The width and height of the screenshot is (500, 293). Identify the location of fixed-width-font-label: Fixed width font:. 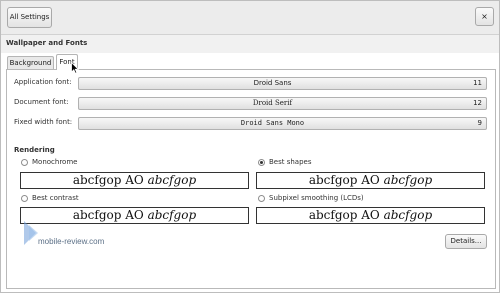
(43, 122).